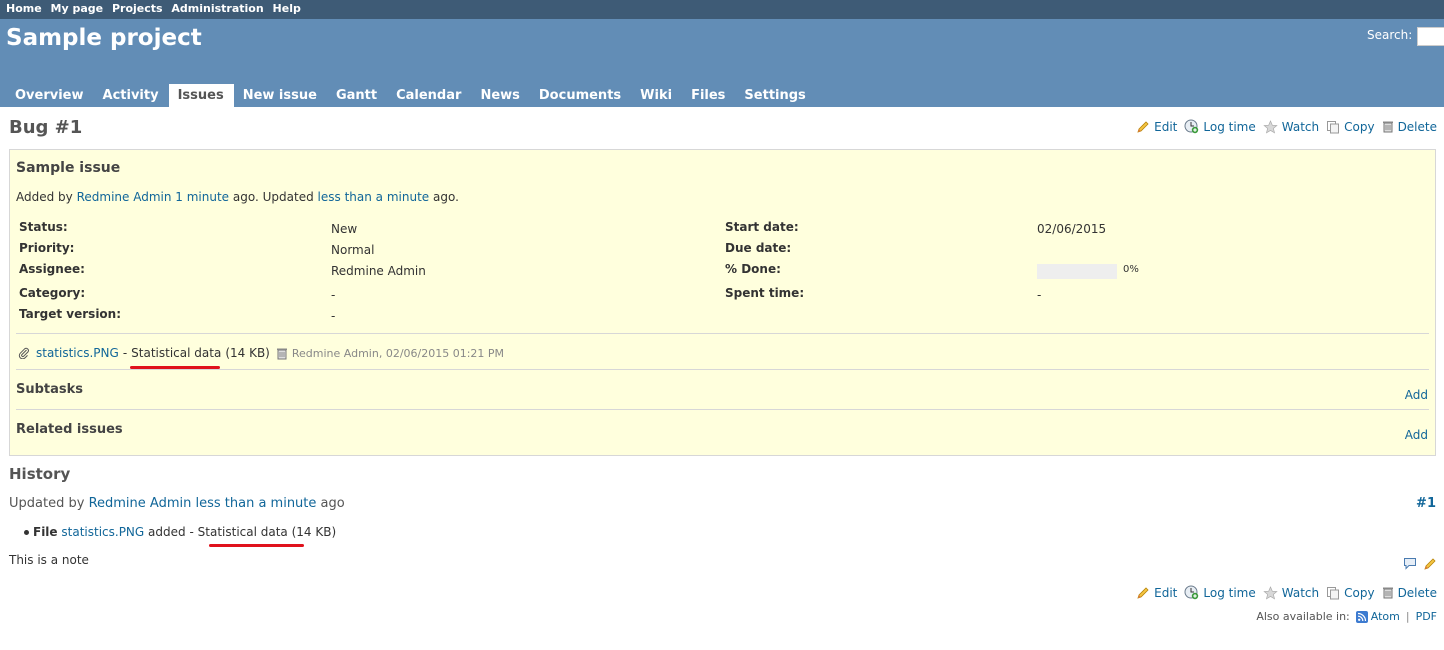 The image size is (1444, 650). What do you see at coordinates (23, 353) in the screenshot?
I see `paperclip-icon` at bounding box center [23, 353].